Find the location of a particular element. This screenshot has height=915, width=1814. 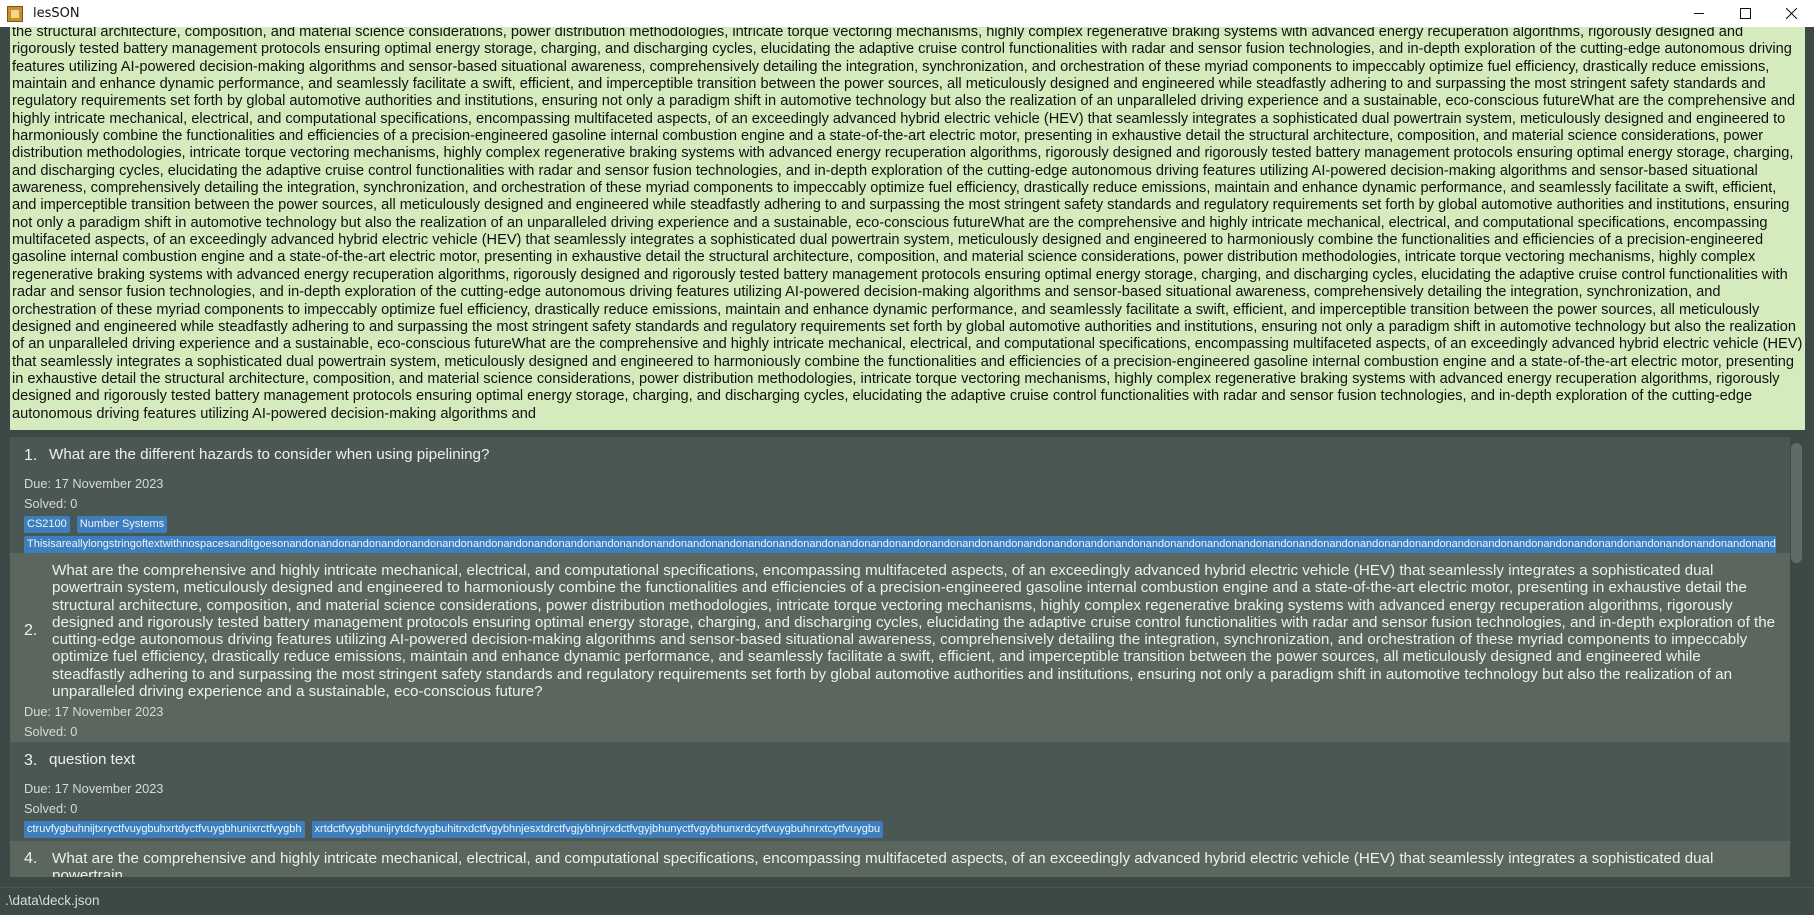

minimize-button is located at coordinates (1699, 13).